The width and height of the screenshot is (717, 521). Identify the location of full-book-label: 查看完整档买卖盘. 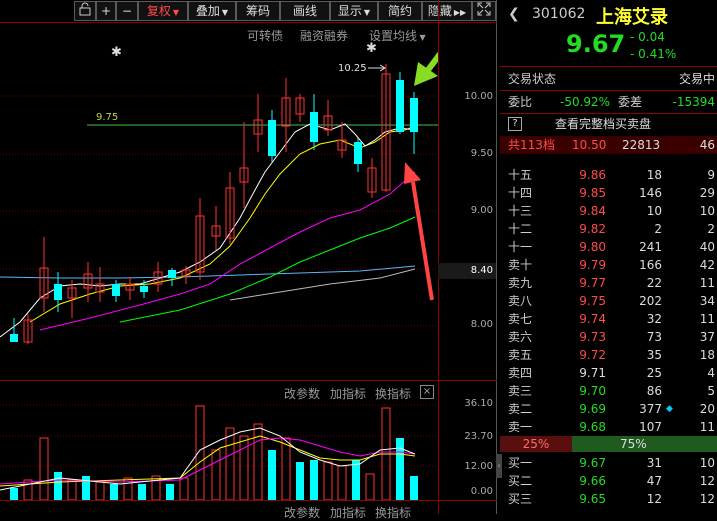
(603, 124).